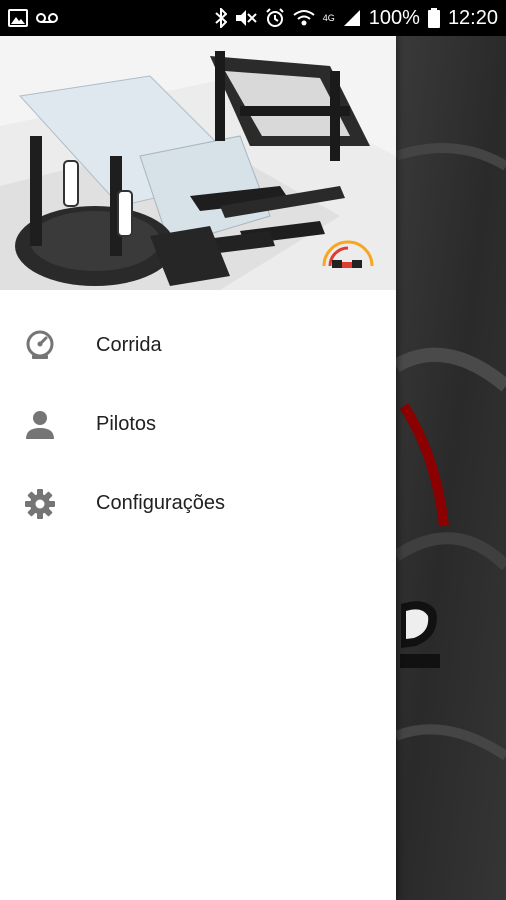  Describe the element at coordinates (160, 503) in the screenshot. I see `menu-item-label: Configurações` at that location.